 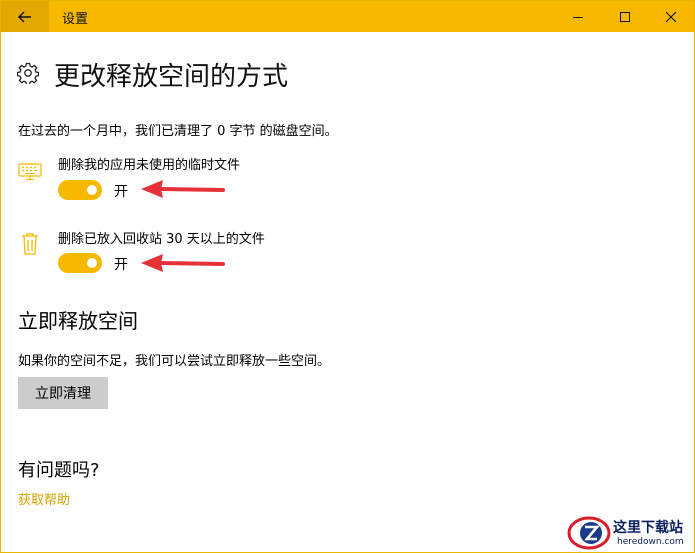 I want to click on maximize-icon, so click(x=625, y=16).